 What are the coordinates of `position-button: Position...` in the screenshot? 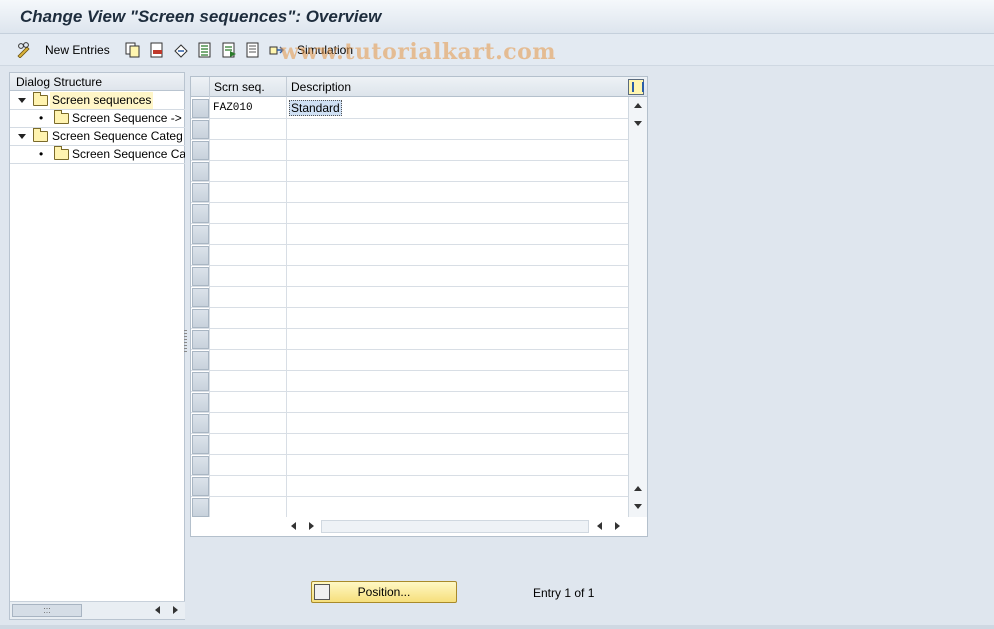 It's located at (384, 592).